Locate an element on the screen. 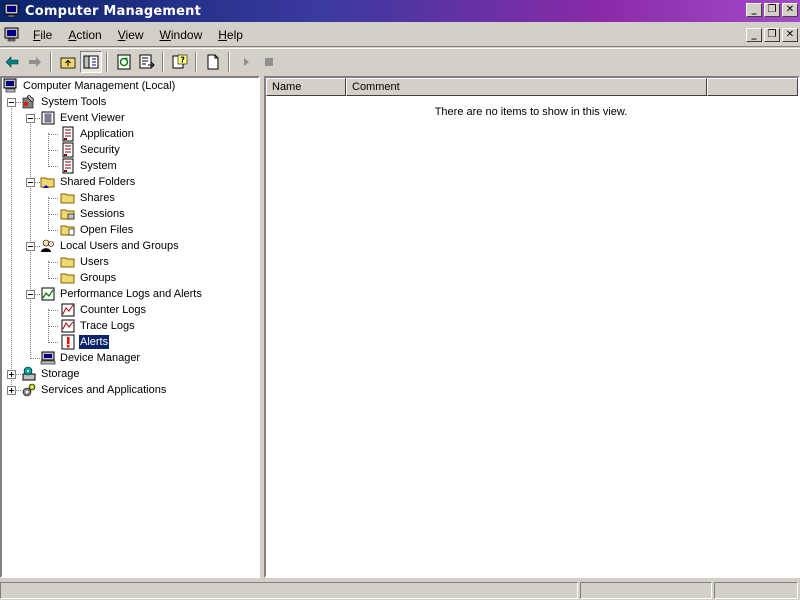 The image size is (800, 600). tree-item-label: Performance Logs and Alerts is located at coordinates (131, 294).